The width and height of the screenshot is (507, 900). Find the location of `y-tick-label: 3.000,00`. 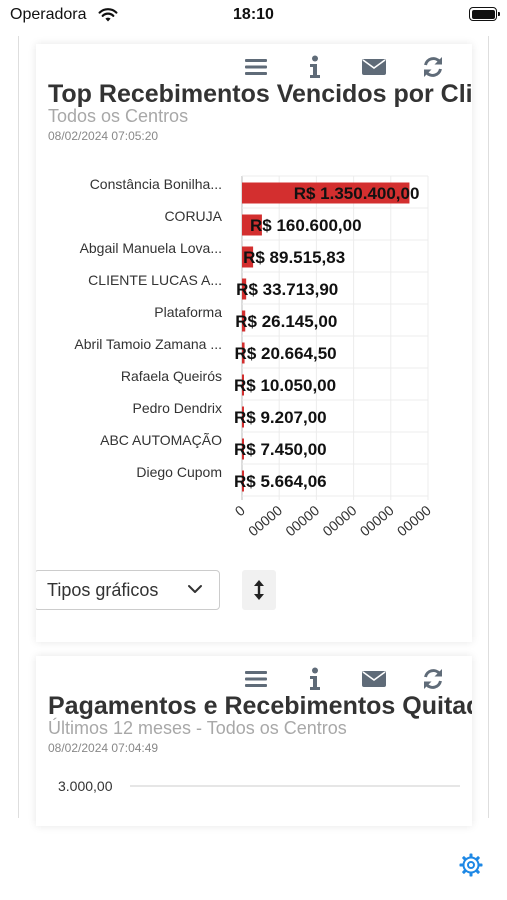

y-tick-label: 3.000,00 is located at coordinates (85, 786).